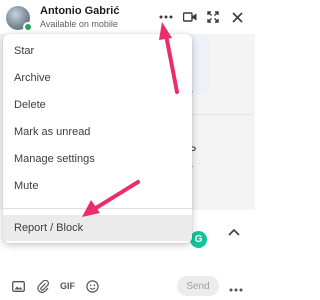  What do you see at coordinates (79, 11) in the screenshot?
I see `contact-name: Antonio Gabrić` at bounding box center [79, 11].